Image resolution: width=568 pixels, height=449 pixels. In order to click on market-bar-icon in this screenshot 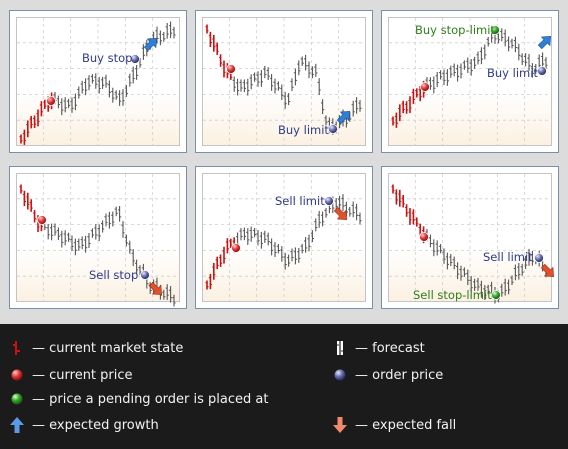, I will do `click(17, 348)`.